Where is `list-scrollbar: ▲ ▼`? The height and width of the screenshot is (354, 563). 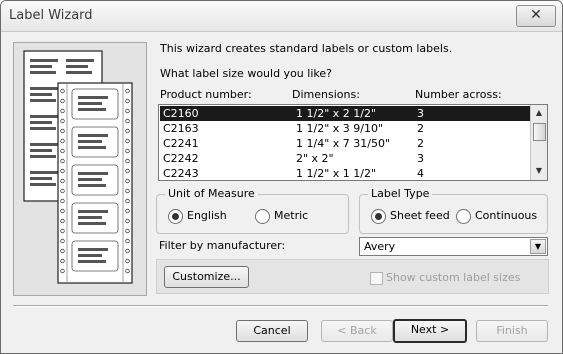
list-scrollbar: ▲ ▼ is located at coordinates (538, 142).